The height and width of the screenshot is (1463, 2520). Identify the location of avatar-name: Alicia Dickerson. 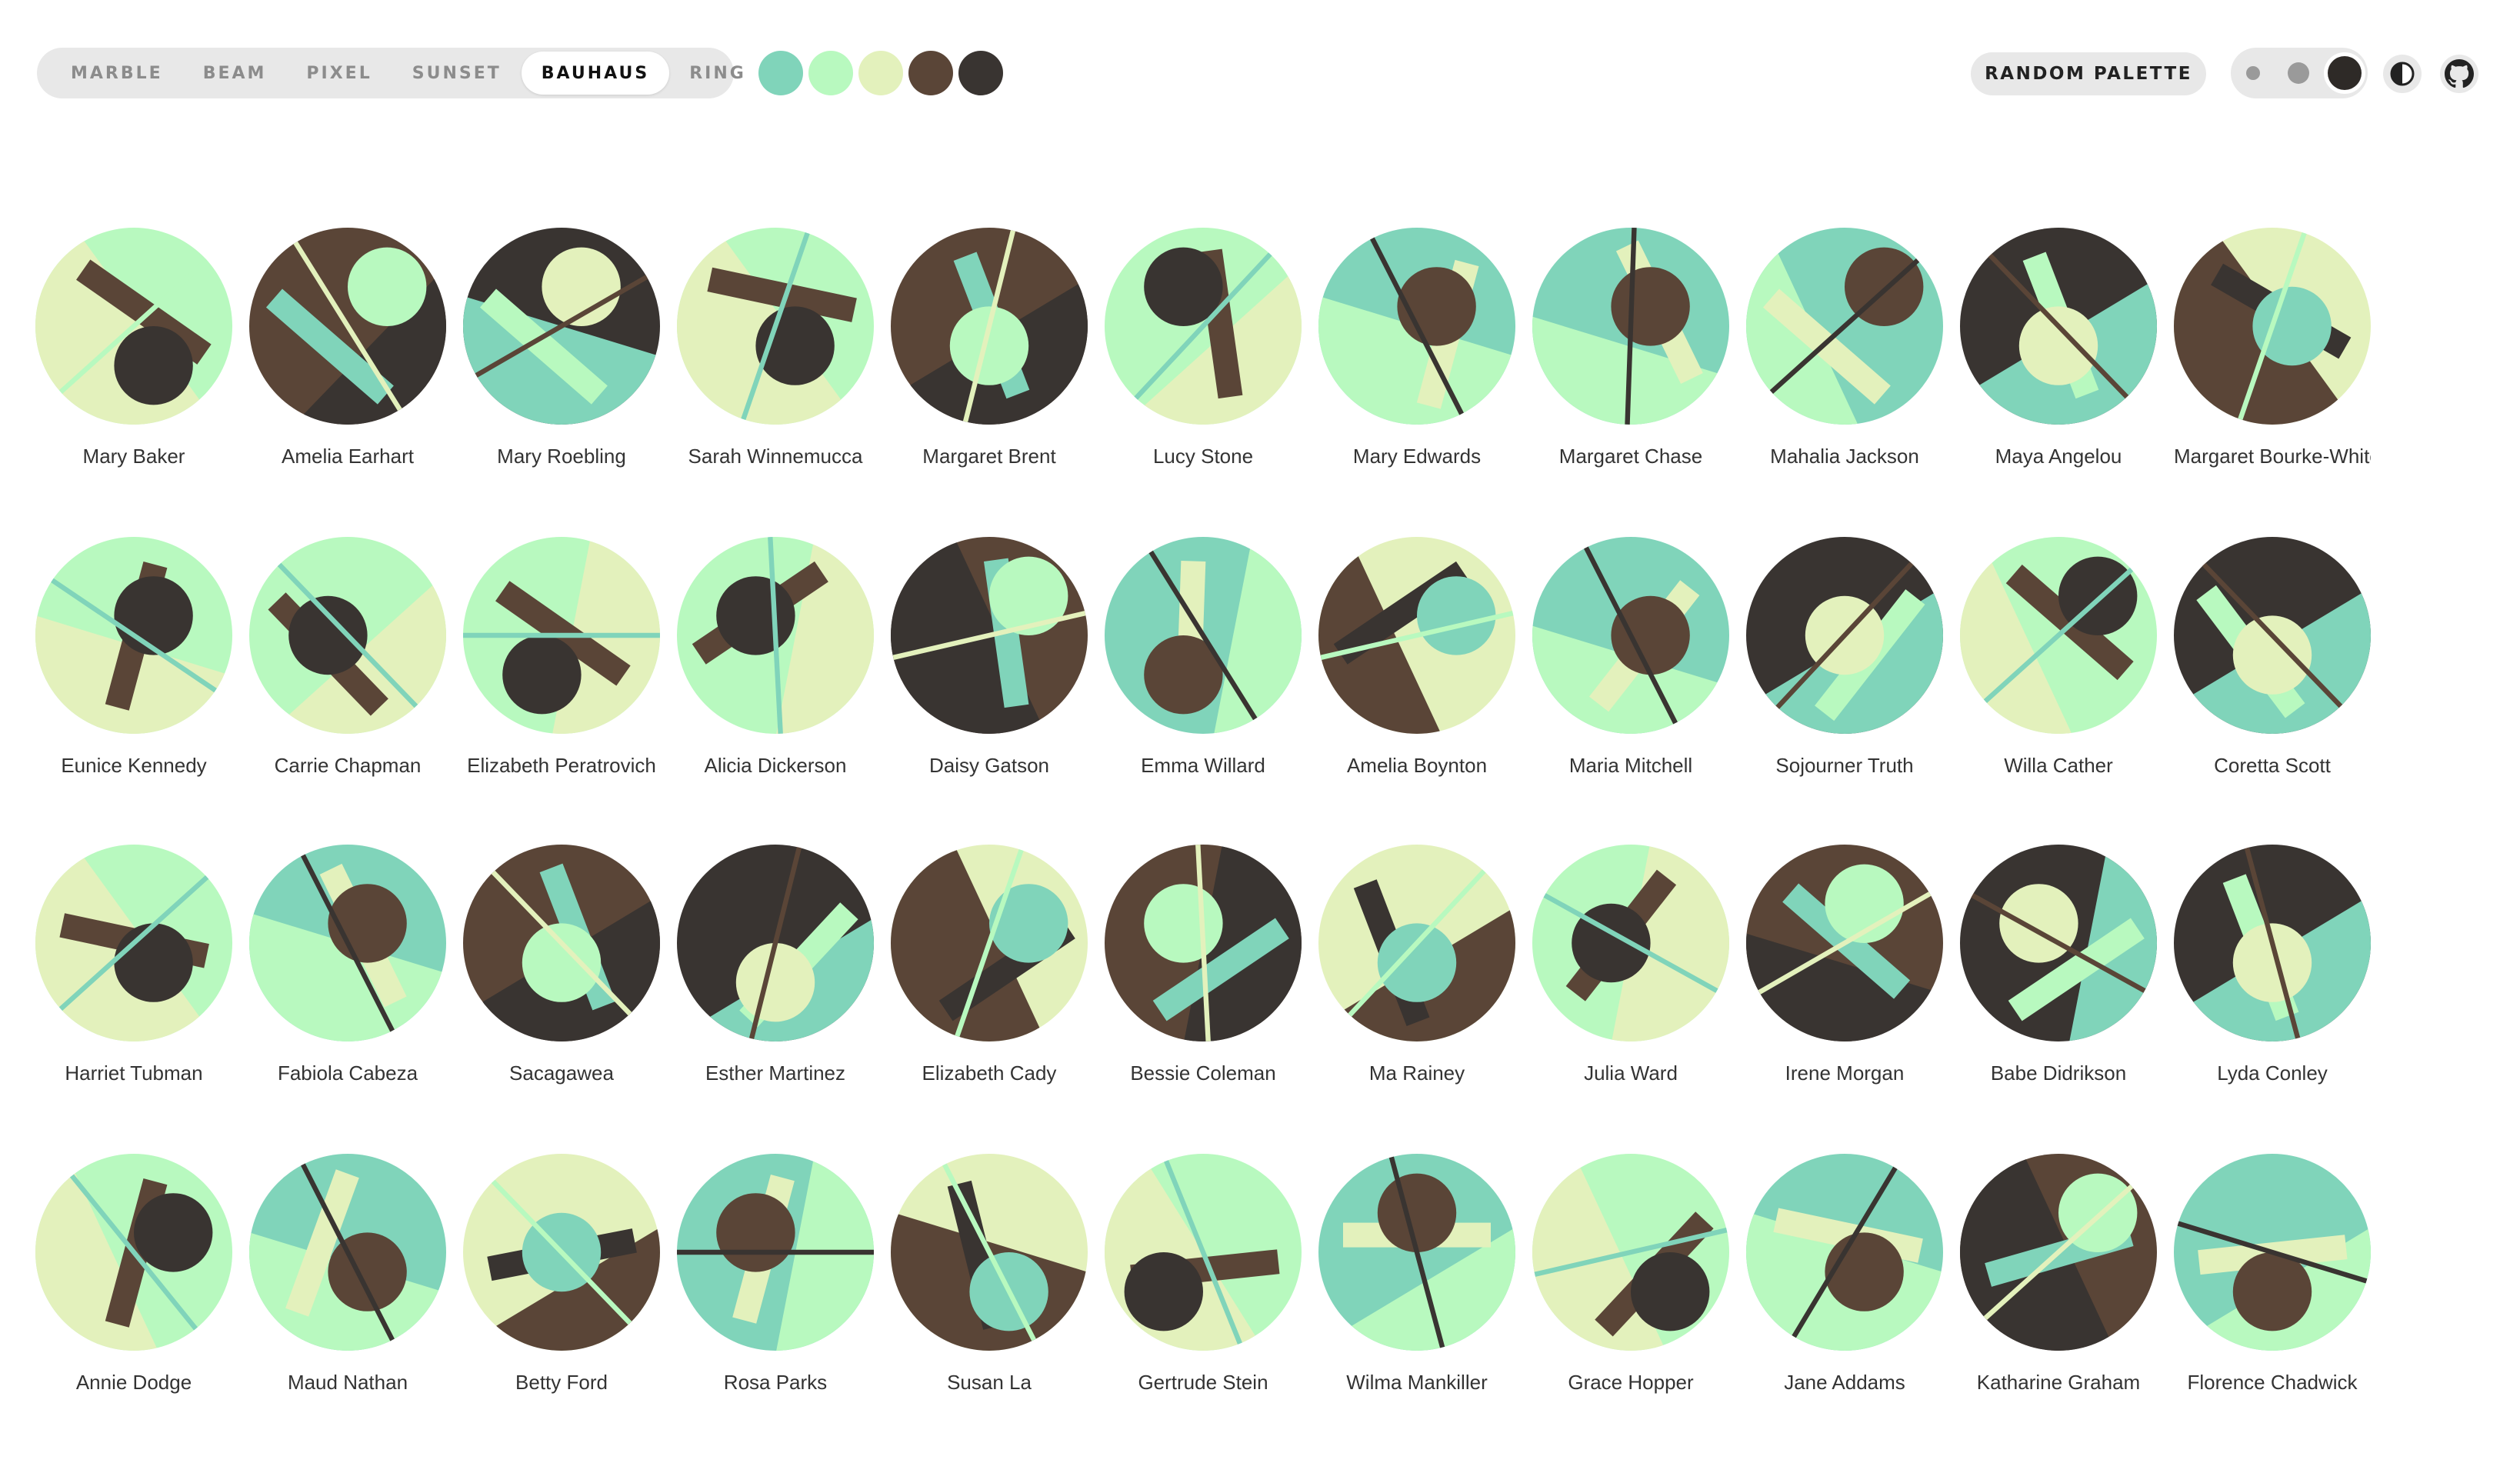
(776, 765).